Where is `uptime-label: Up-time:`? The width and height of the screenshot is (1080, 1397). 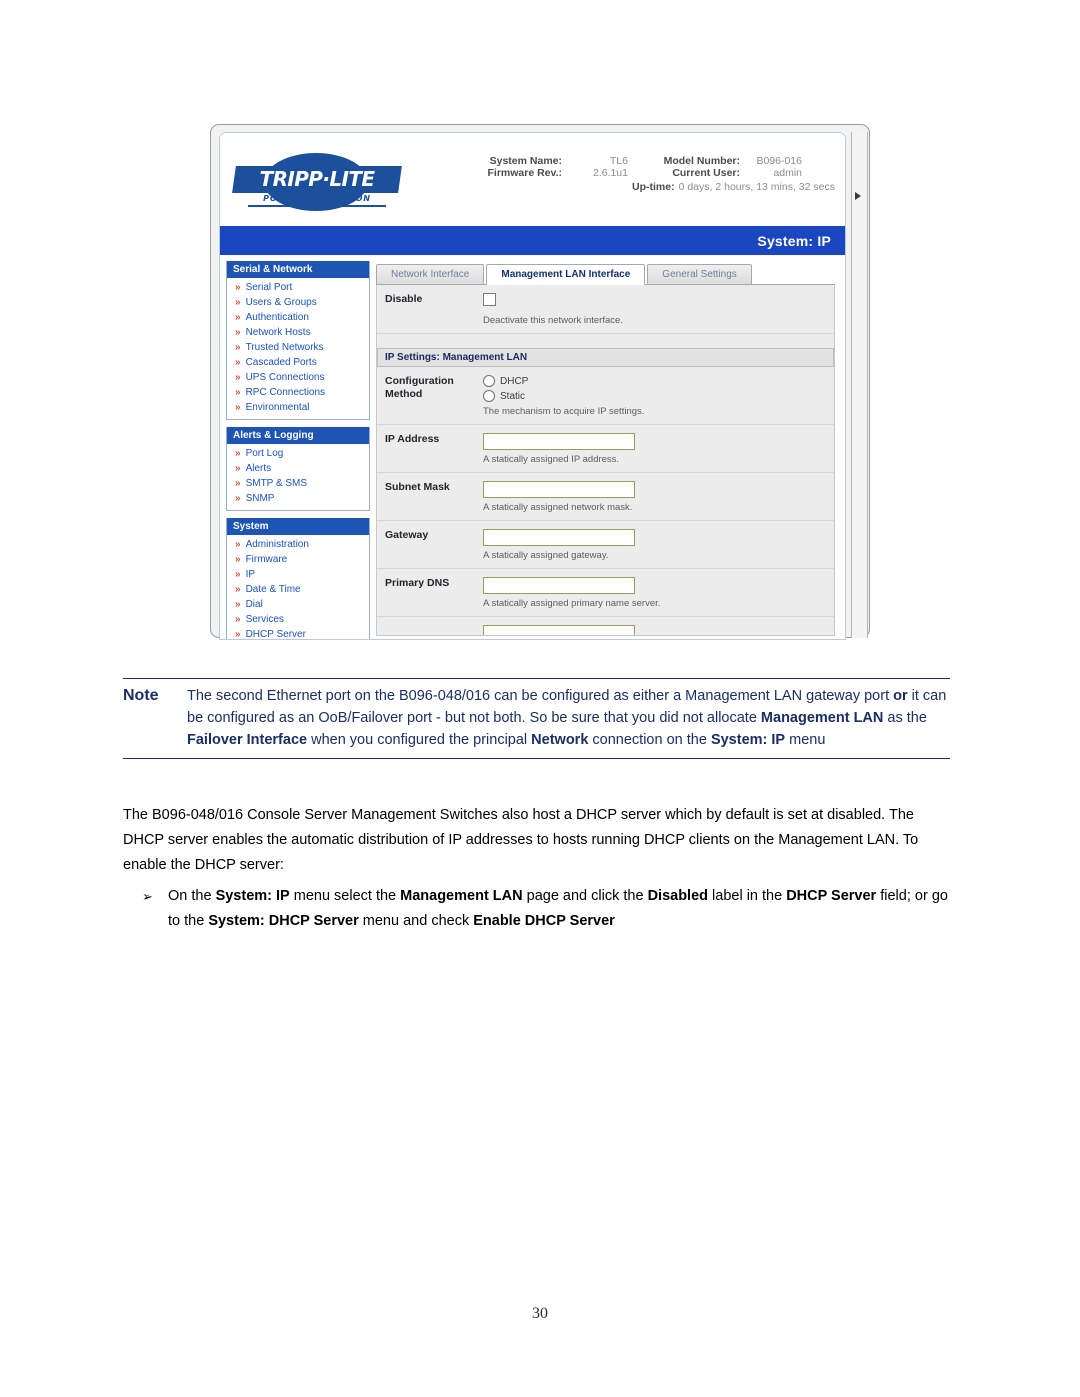
uptime-label: Up-time: is located at coordinates (653, 187).